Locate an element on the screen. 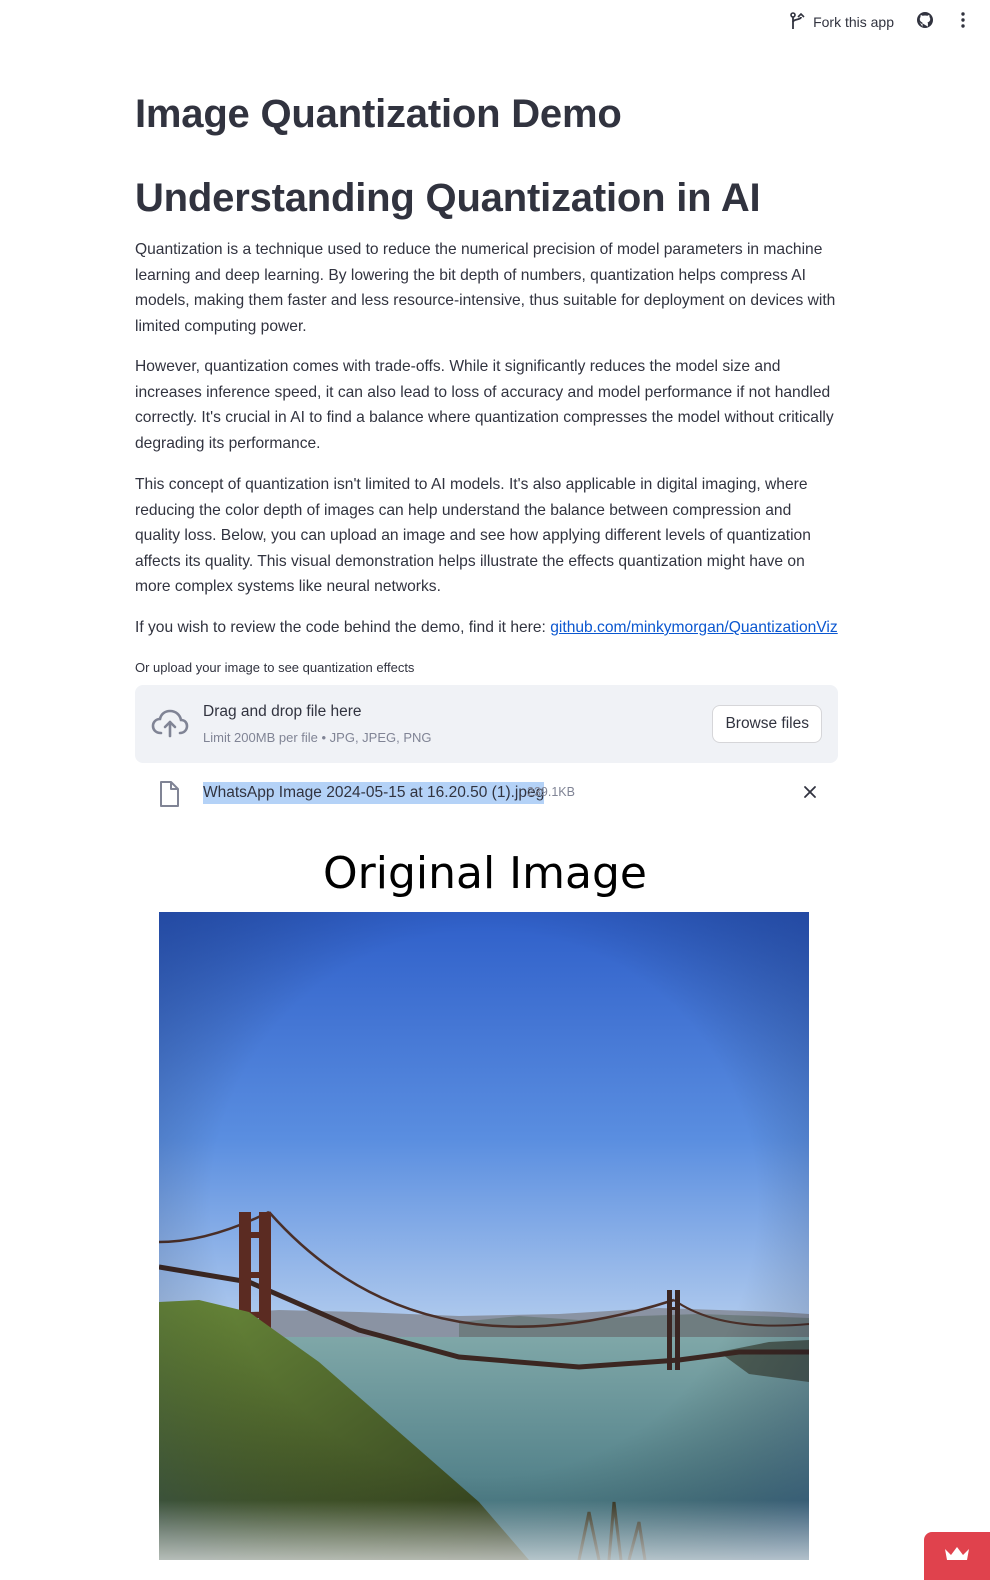 This screenshot has width=990, height=1580. github-button is located at coordinates (925, 22).